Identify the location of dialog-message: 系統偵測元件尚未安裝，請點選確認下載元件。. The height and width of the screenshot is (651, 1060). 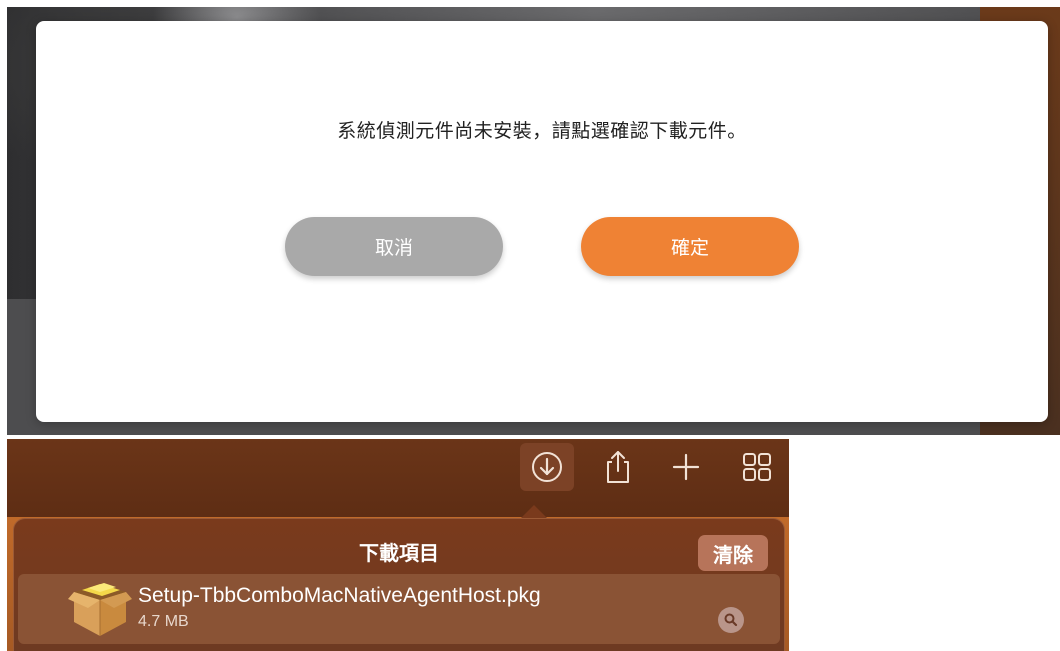
(542, 131).